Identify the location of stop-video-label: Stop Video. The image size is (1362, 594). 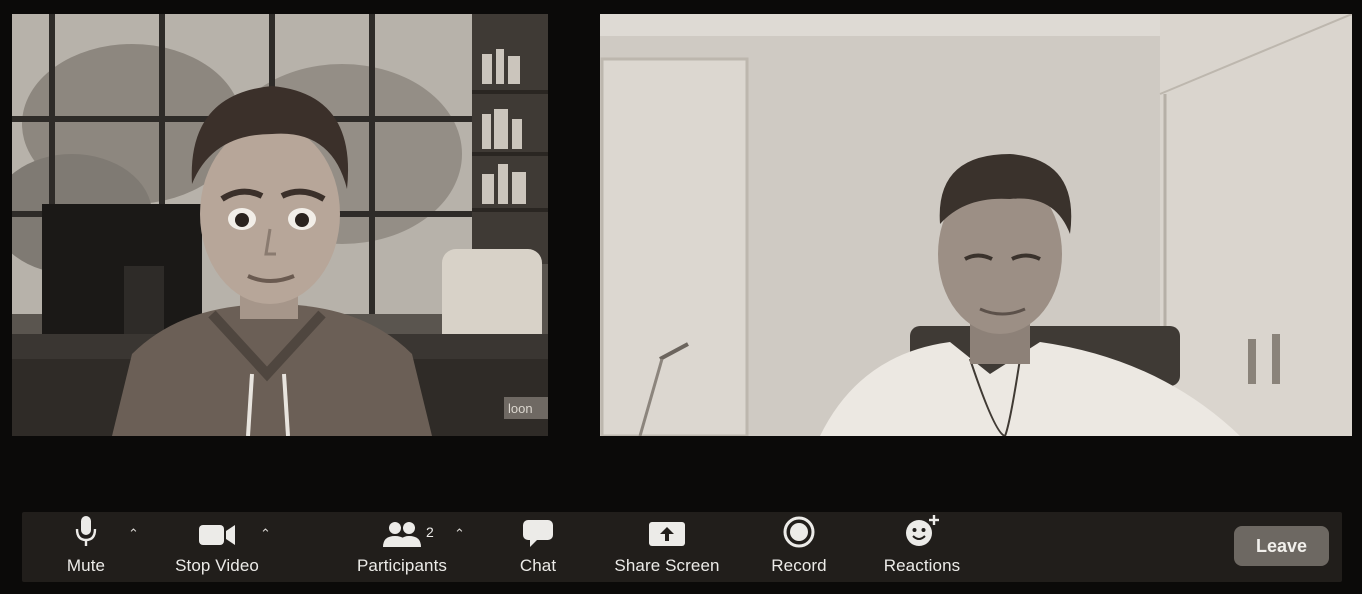
(217, 565).